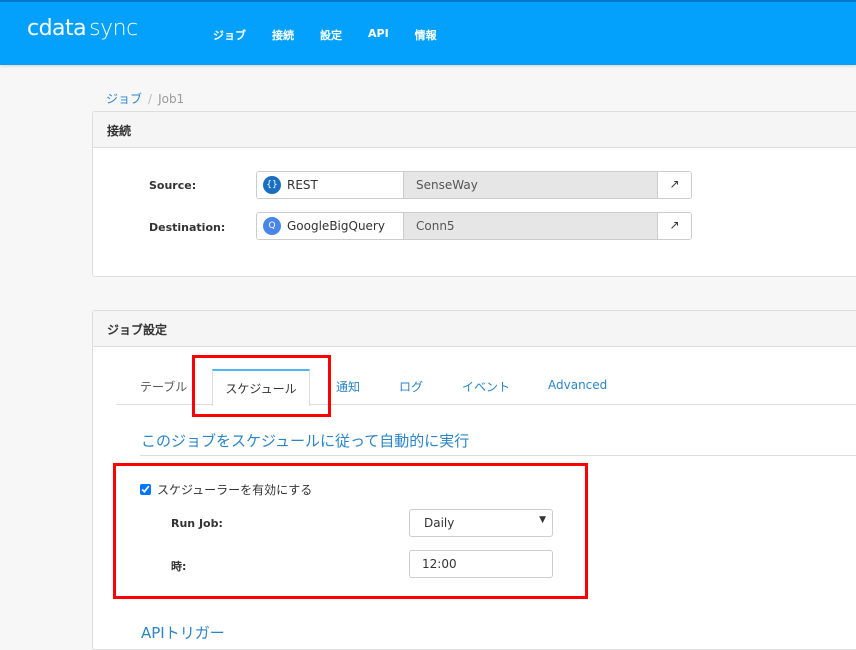 The width and height of the screenshot is (856, 650). What do you see at coordinates (261, 386) in the screenshot?
I see `highlight-box-tab` at bounding box center [261, 386].